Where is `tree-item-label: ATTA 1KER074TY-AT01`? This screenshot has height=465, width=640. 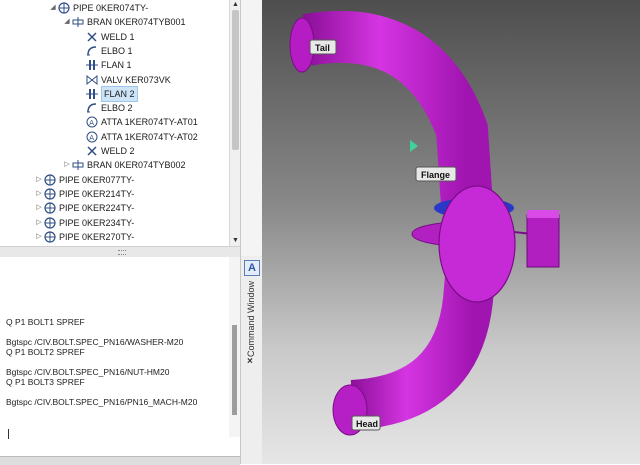
tree-item-label: ATTA 1KER074TY-AT01 is located at coordinates (149, 122).